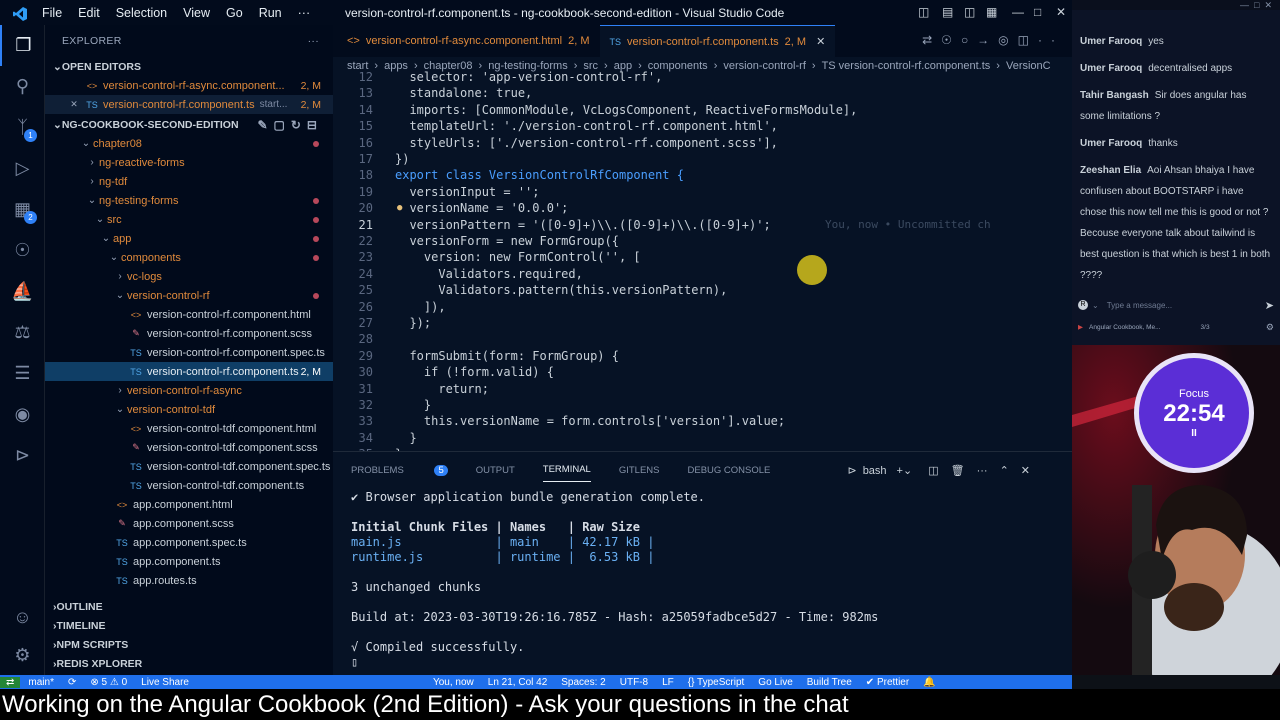 This screenshot has width=1280, height=720. Describe the element at coordinates (668, 682) in the screenshot. I see `eol-item: LF` at that location.